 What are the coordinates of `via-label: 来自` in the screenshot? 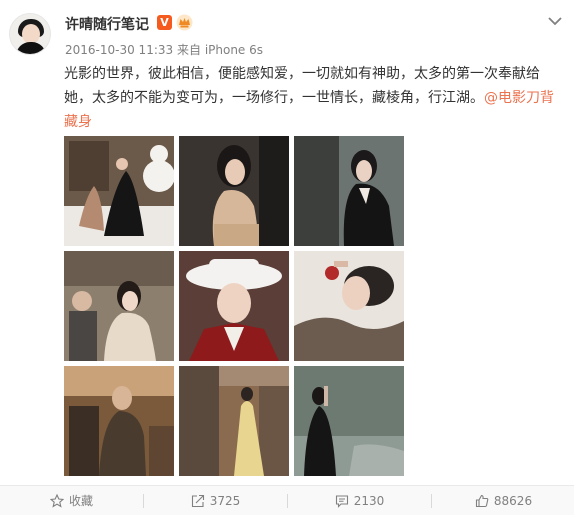 It's located at (188, 50).